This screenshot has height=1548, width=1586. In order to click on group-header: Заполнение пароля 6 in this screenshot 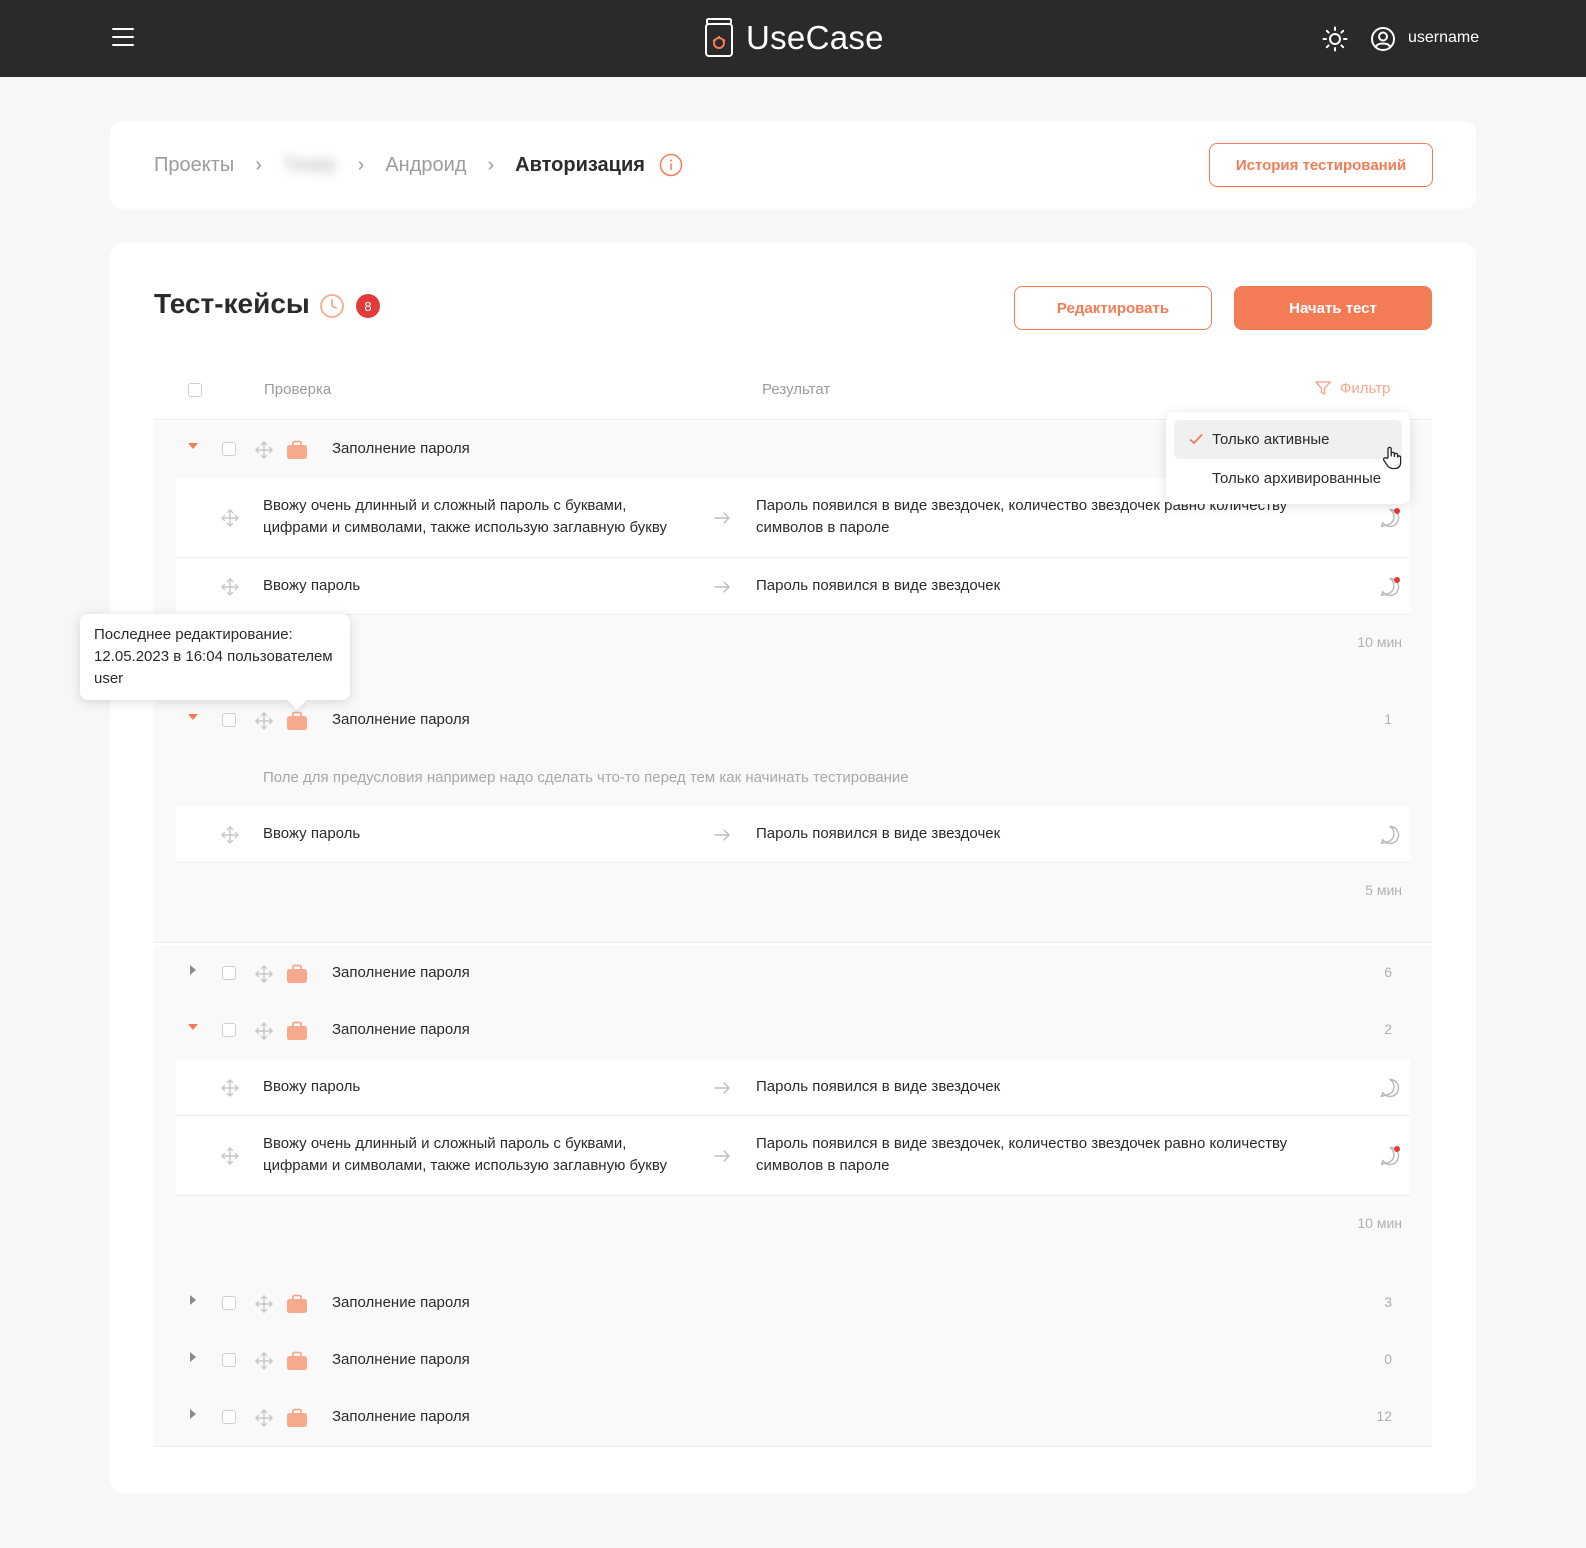, I will do `click(793, 973)`.